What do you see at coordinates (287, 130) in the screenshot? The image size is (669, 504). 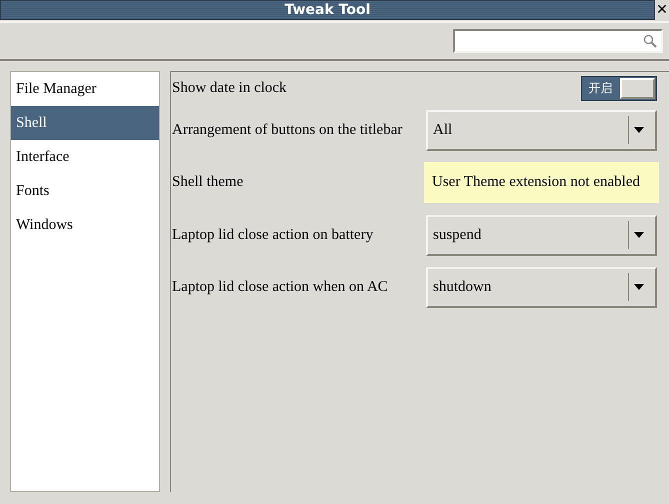 I see `setting-label: Arrangement of buttons on the titlebar` at bounding box center [287, 130].